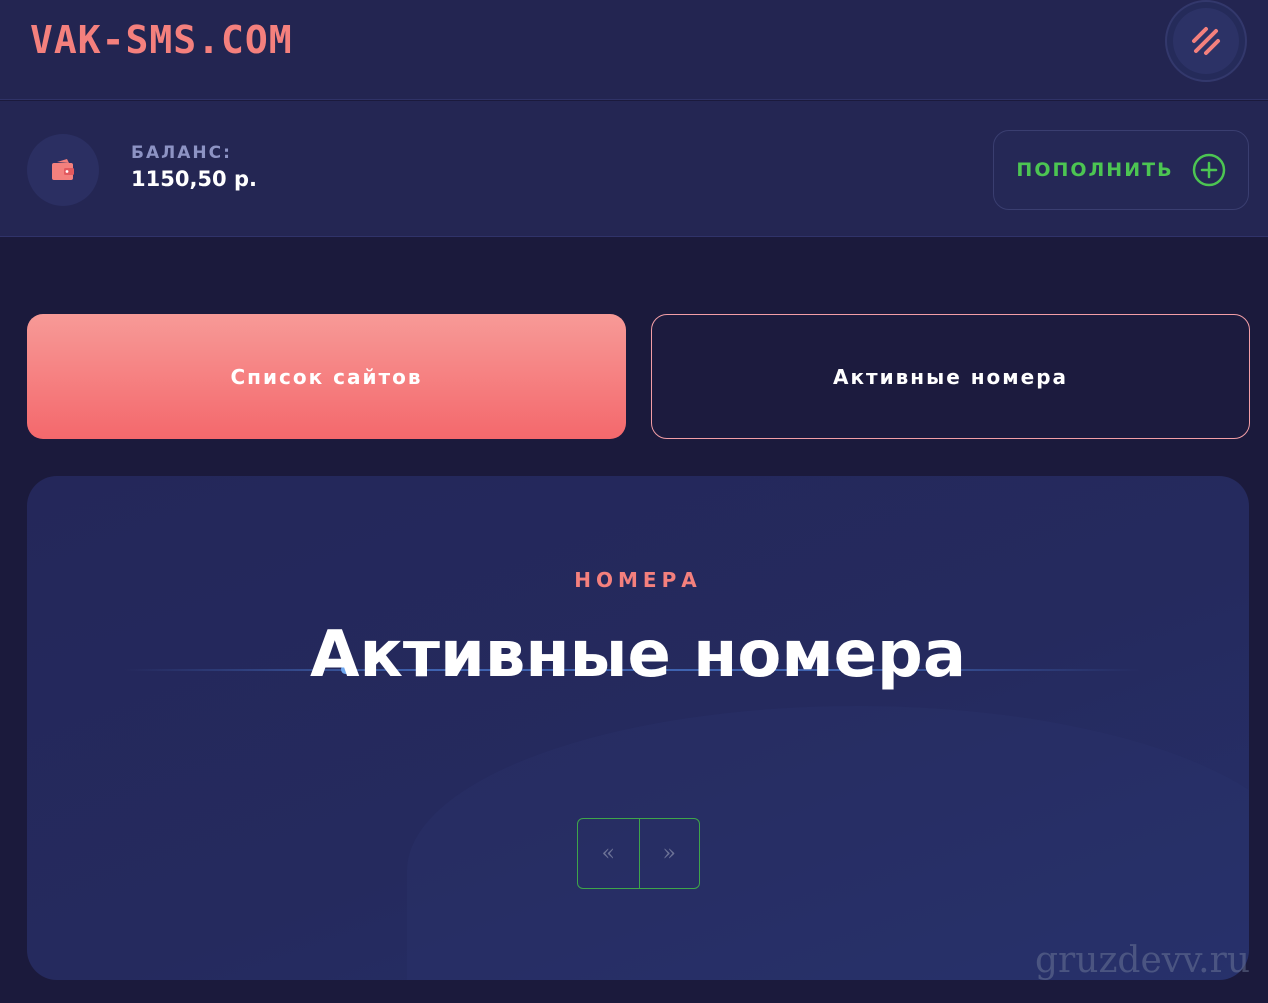 Image resolution: width=1268 pixels, height=1003 pixels. I want to click on topup-button: ПОПОЛНИТЬ, so click(1121, 170).